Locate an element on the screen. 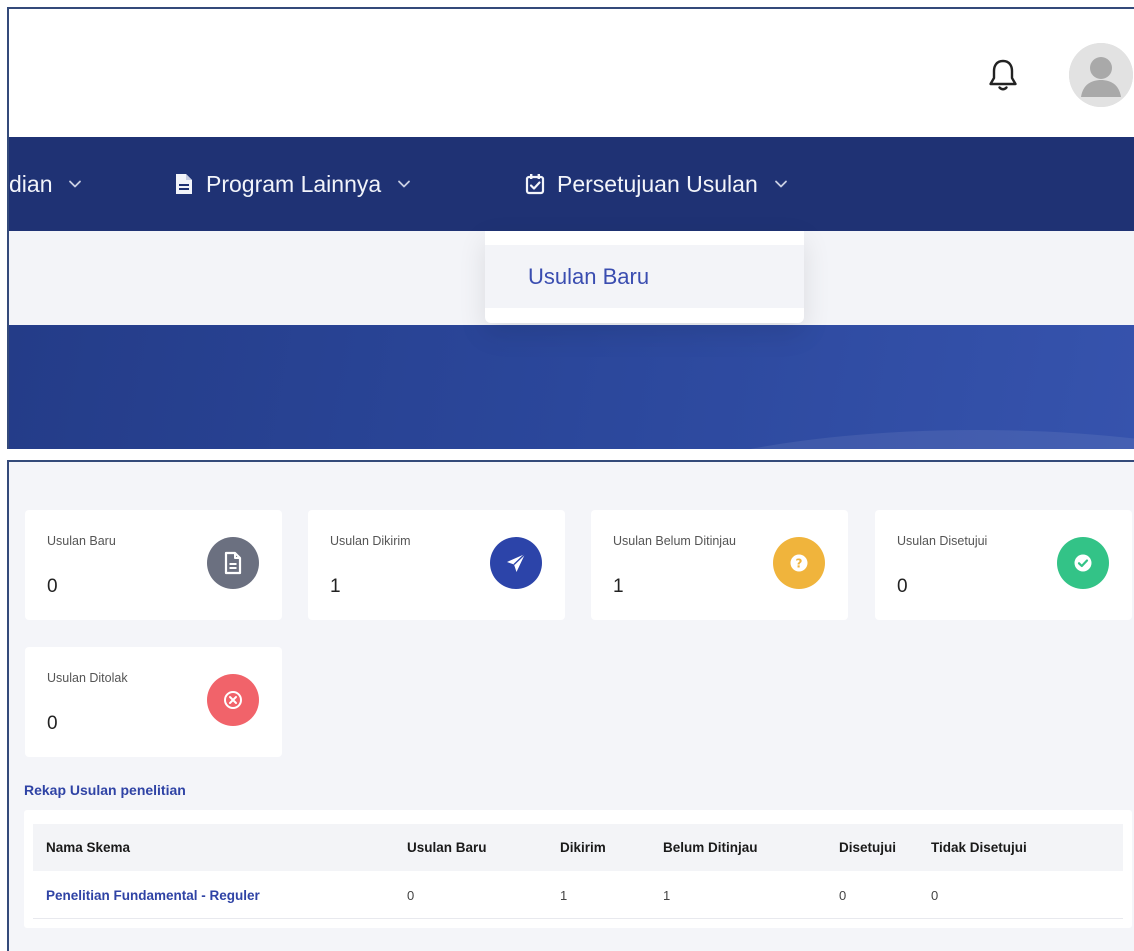 The height and width of the screenshot is (951, 1134). nav-item-persetujuan-usulan: Persetujuan Usulan is located at coordinates (656, 184).